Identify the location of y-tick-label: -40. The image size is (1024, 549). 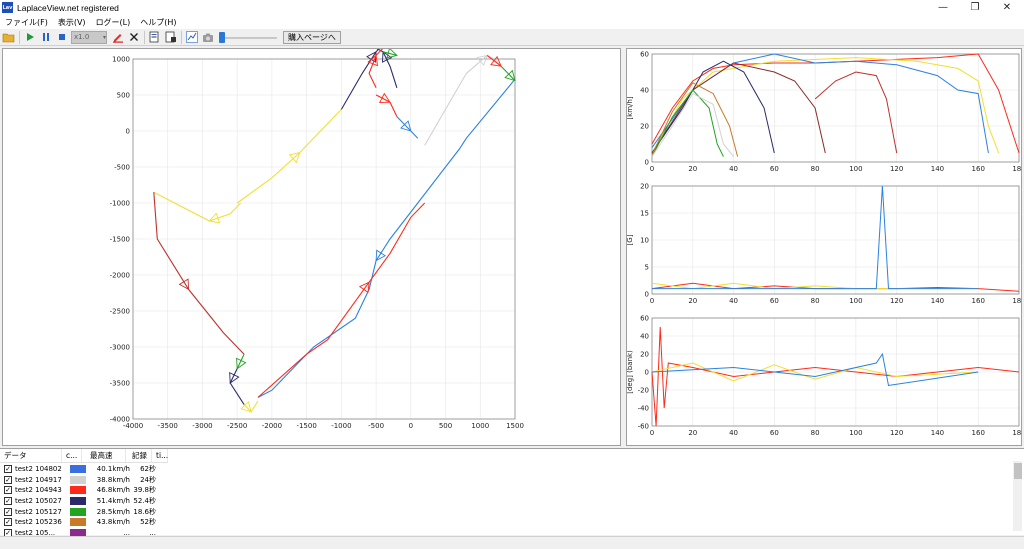
(643, 409).